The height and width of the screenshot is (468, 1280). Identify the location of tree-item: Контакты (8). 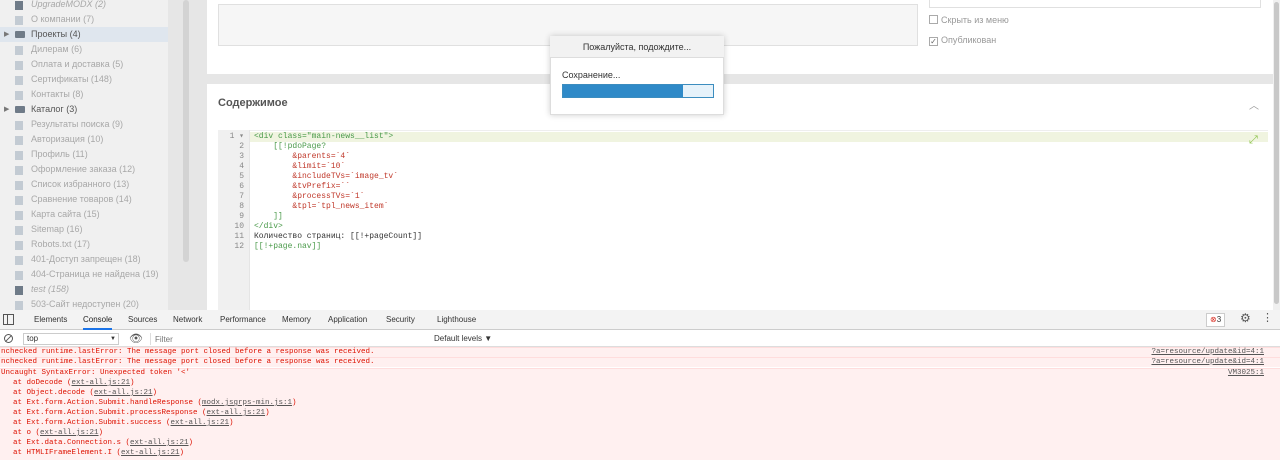
(84, 94).